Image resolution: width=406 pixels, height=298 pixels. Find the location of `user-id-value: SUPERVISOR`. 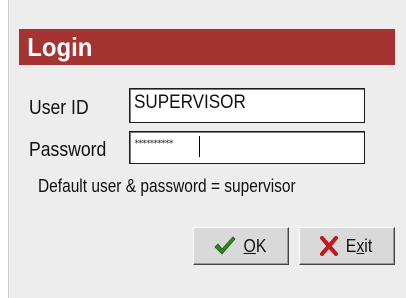

user-id-value: SUPERVISOR is located at coordinates (190, 102).